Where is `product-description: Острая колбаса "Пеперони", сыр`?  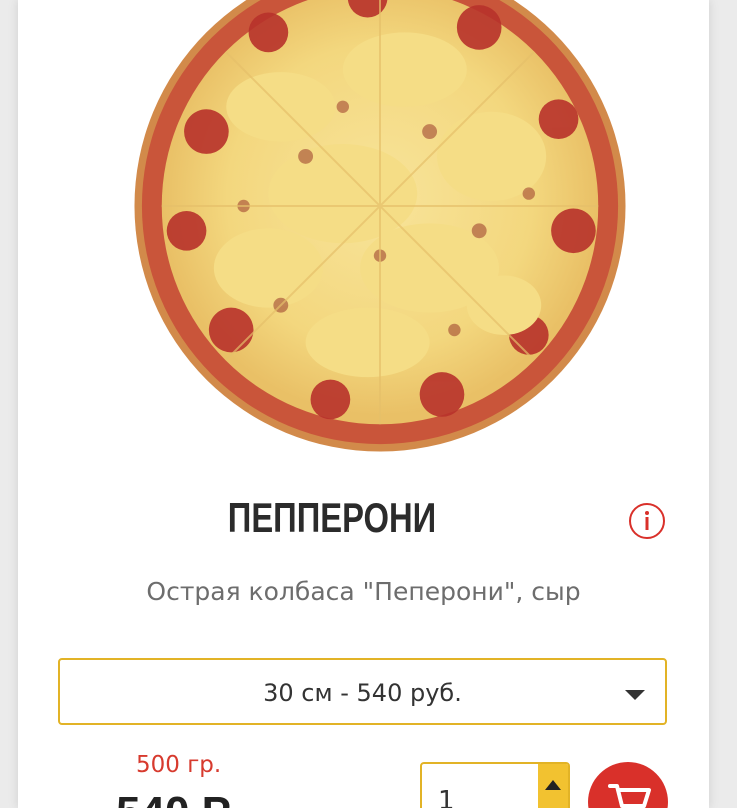
product-description: Острая колбаса "Пеперони", сыр is located at coordinates (363, 591).